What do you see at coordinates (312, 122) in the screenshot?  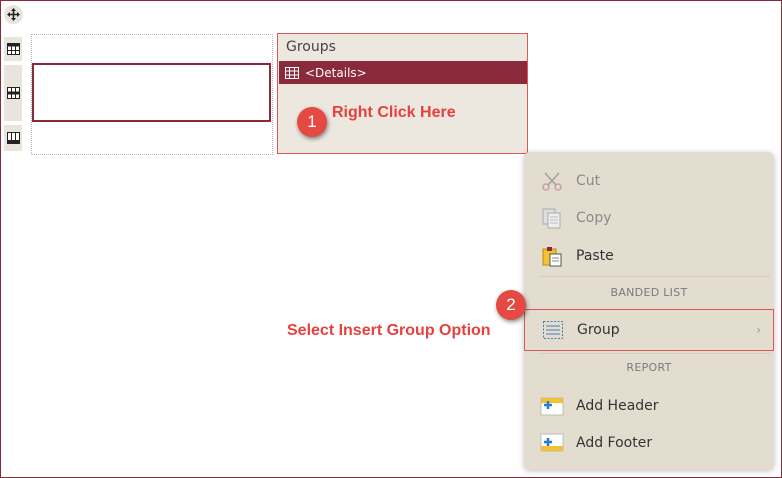 I see `step-badge-1: 1` at bounding box center [312, 122].